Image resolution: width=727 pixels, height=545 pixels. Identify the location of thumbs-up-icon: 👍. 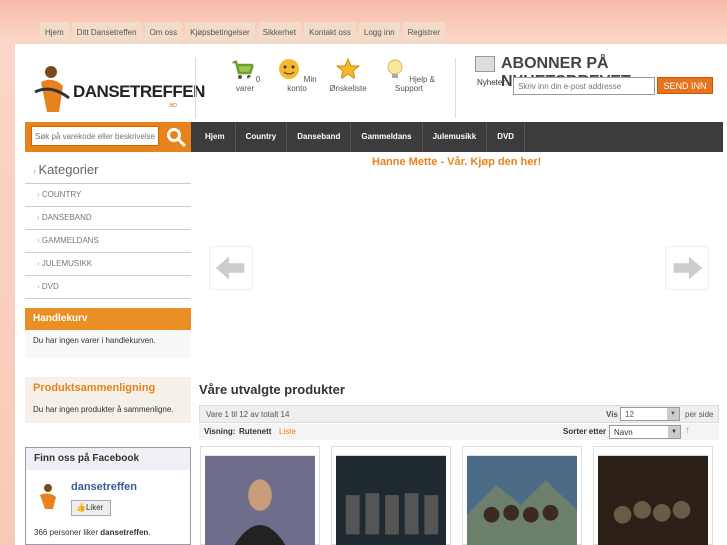
(81, 507).